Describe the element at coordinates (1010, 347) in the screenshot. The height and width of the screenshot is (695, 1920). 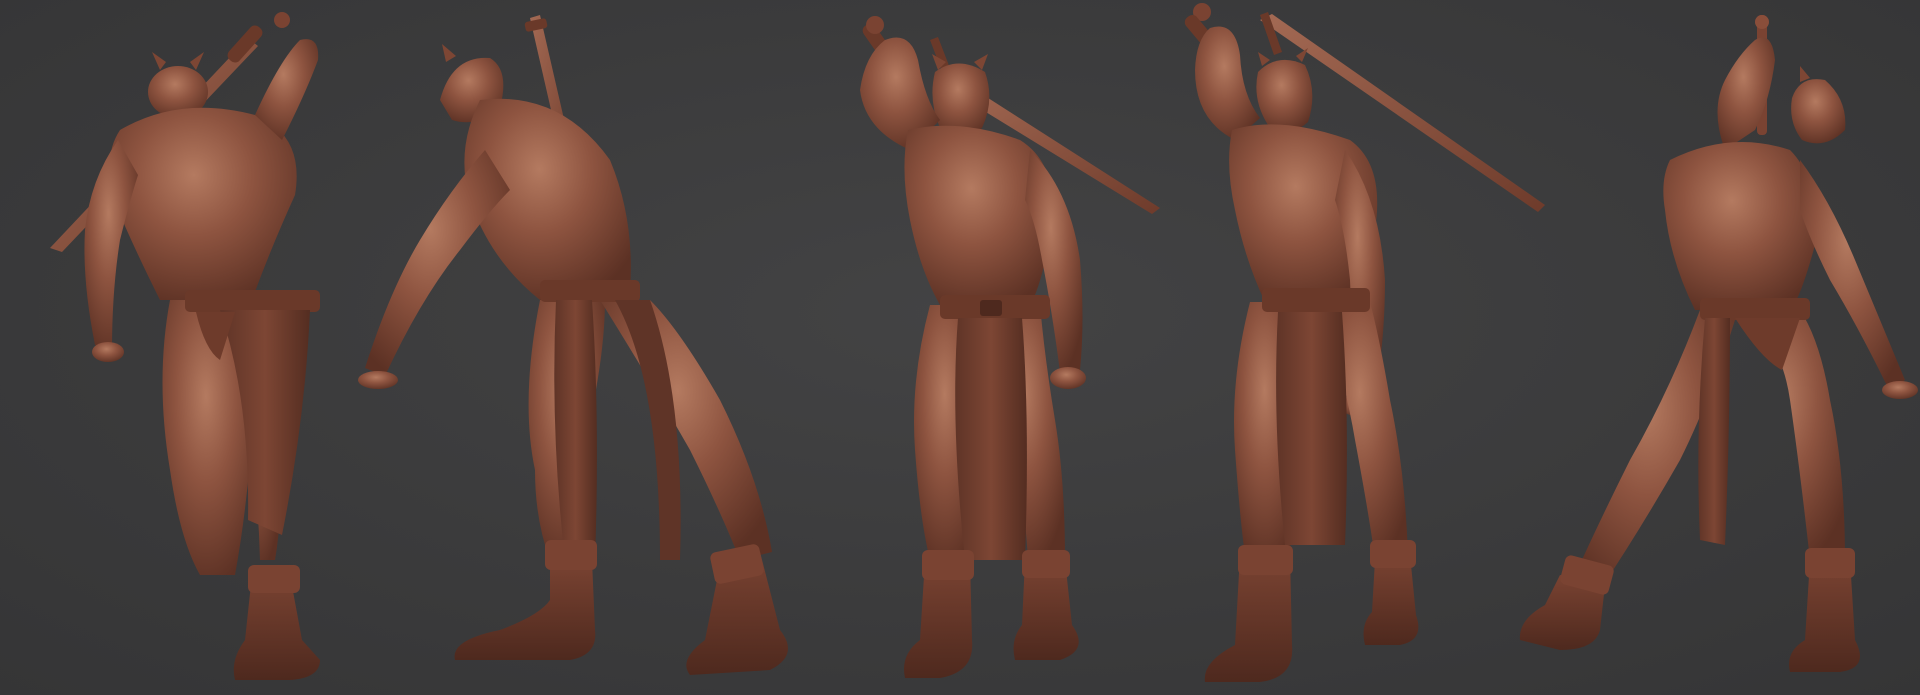
I see `sculpt-front-view` at that location.